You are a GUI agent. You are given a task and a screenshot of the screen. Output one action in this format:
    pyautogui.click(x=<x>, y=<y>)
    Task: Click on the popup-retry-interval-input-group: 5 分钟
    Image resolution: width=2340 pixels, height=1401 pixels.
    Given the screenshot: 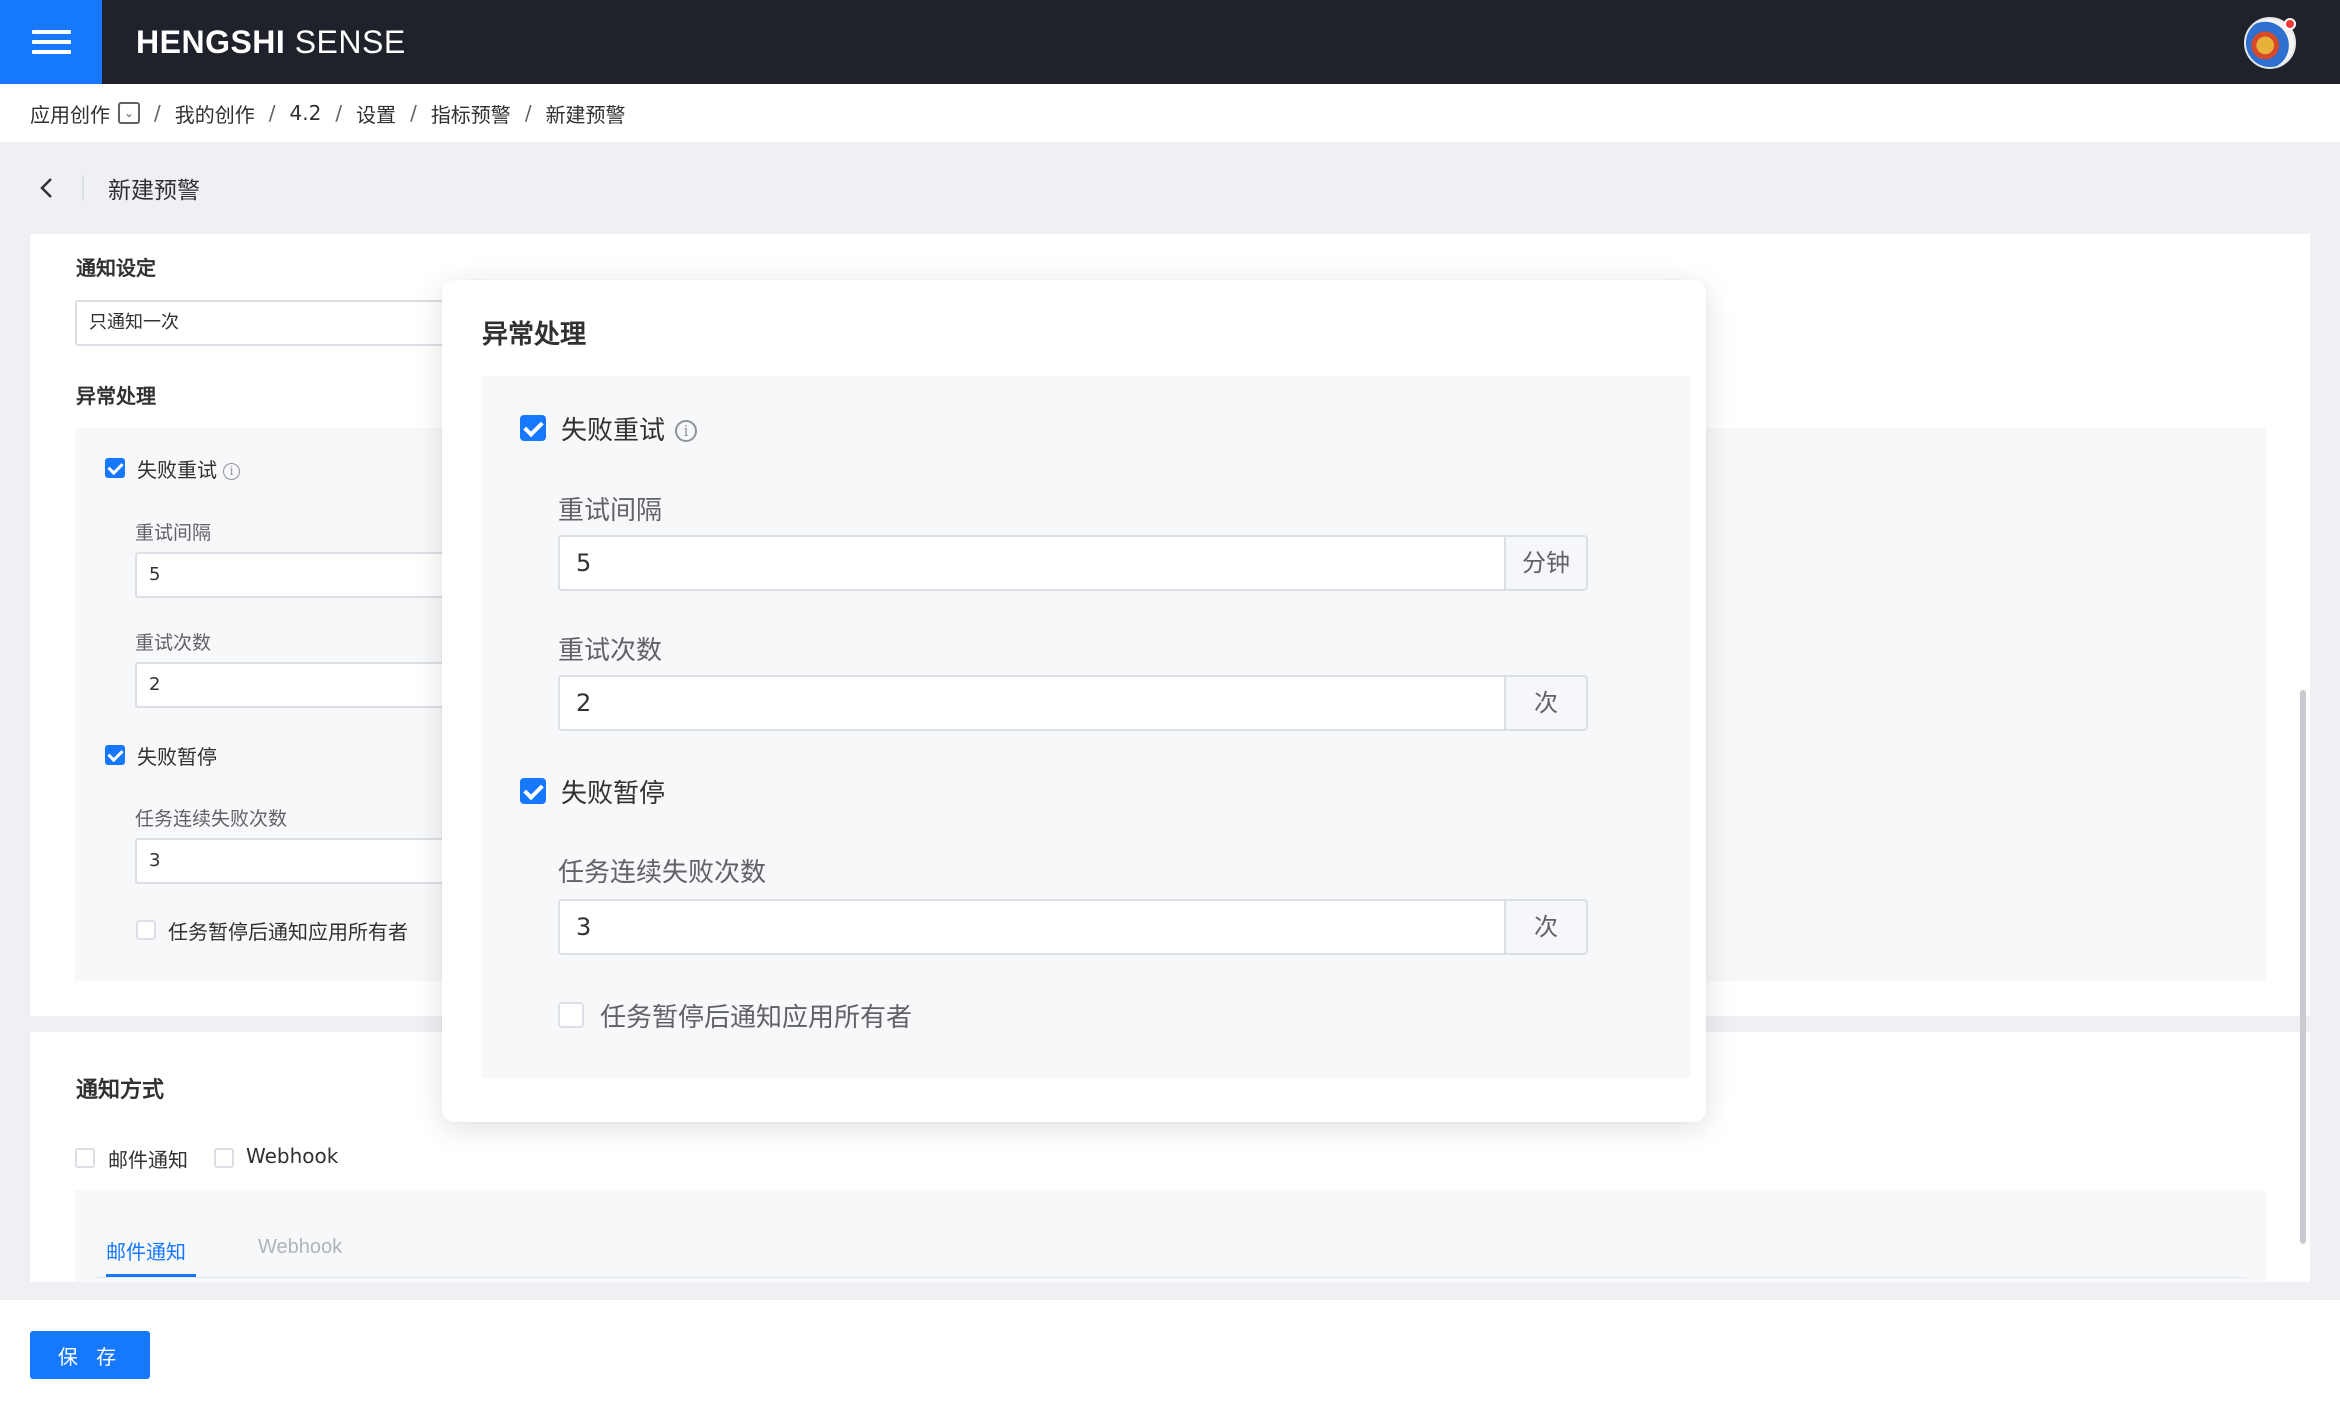 What is the action you would take?
    pyautogui.click(x=1073, y=563)
    